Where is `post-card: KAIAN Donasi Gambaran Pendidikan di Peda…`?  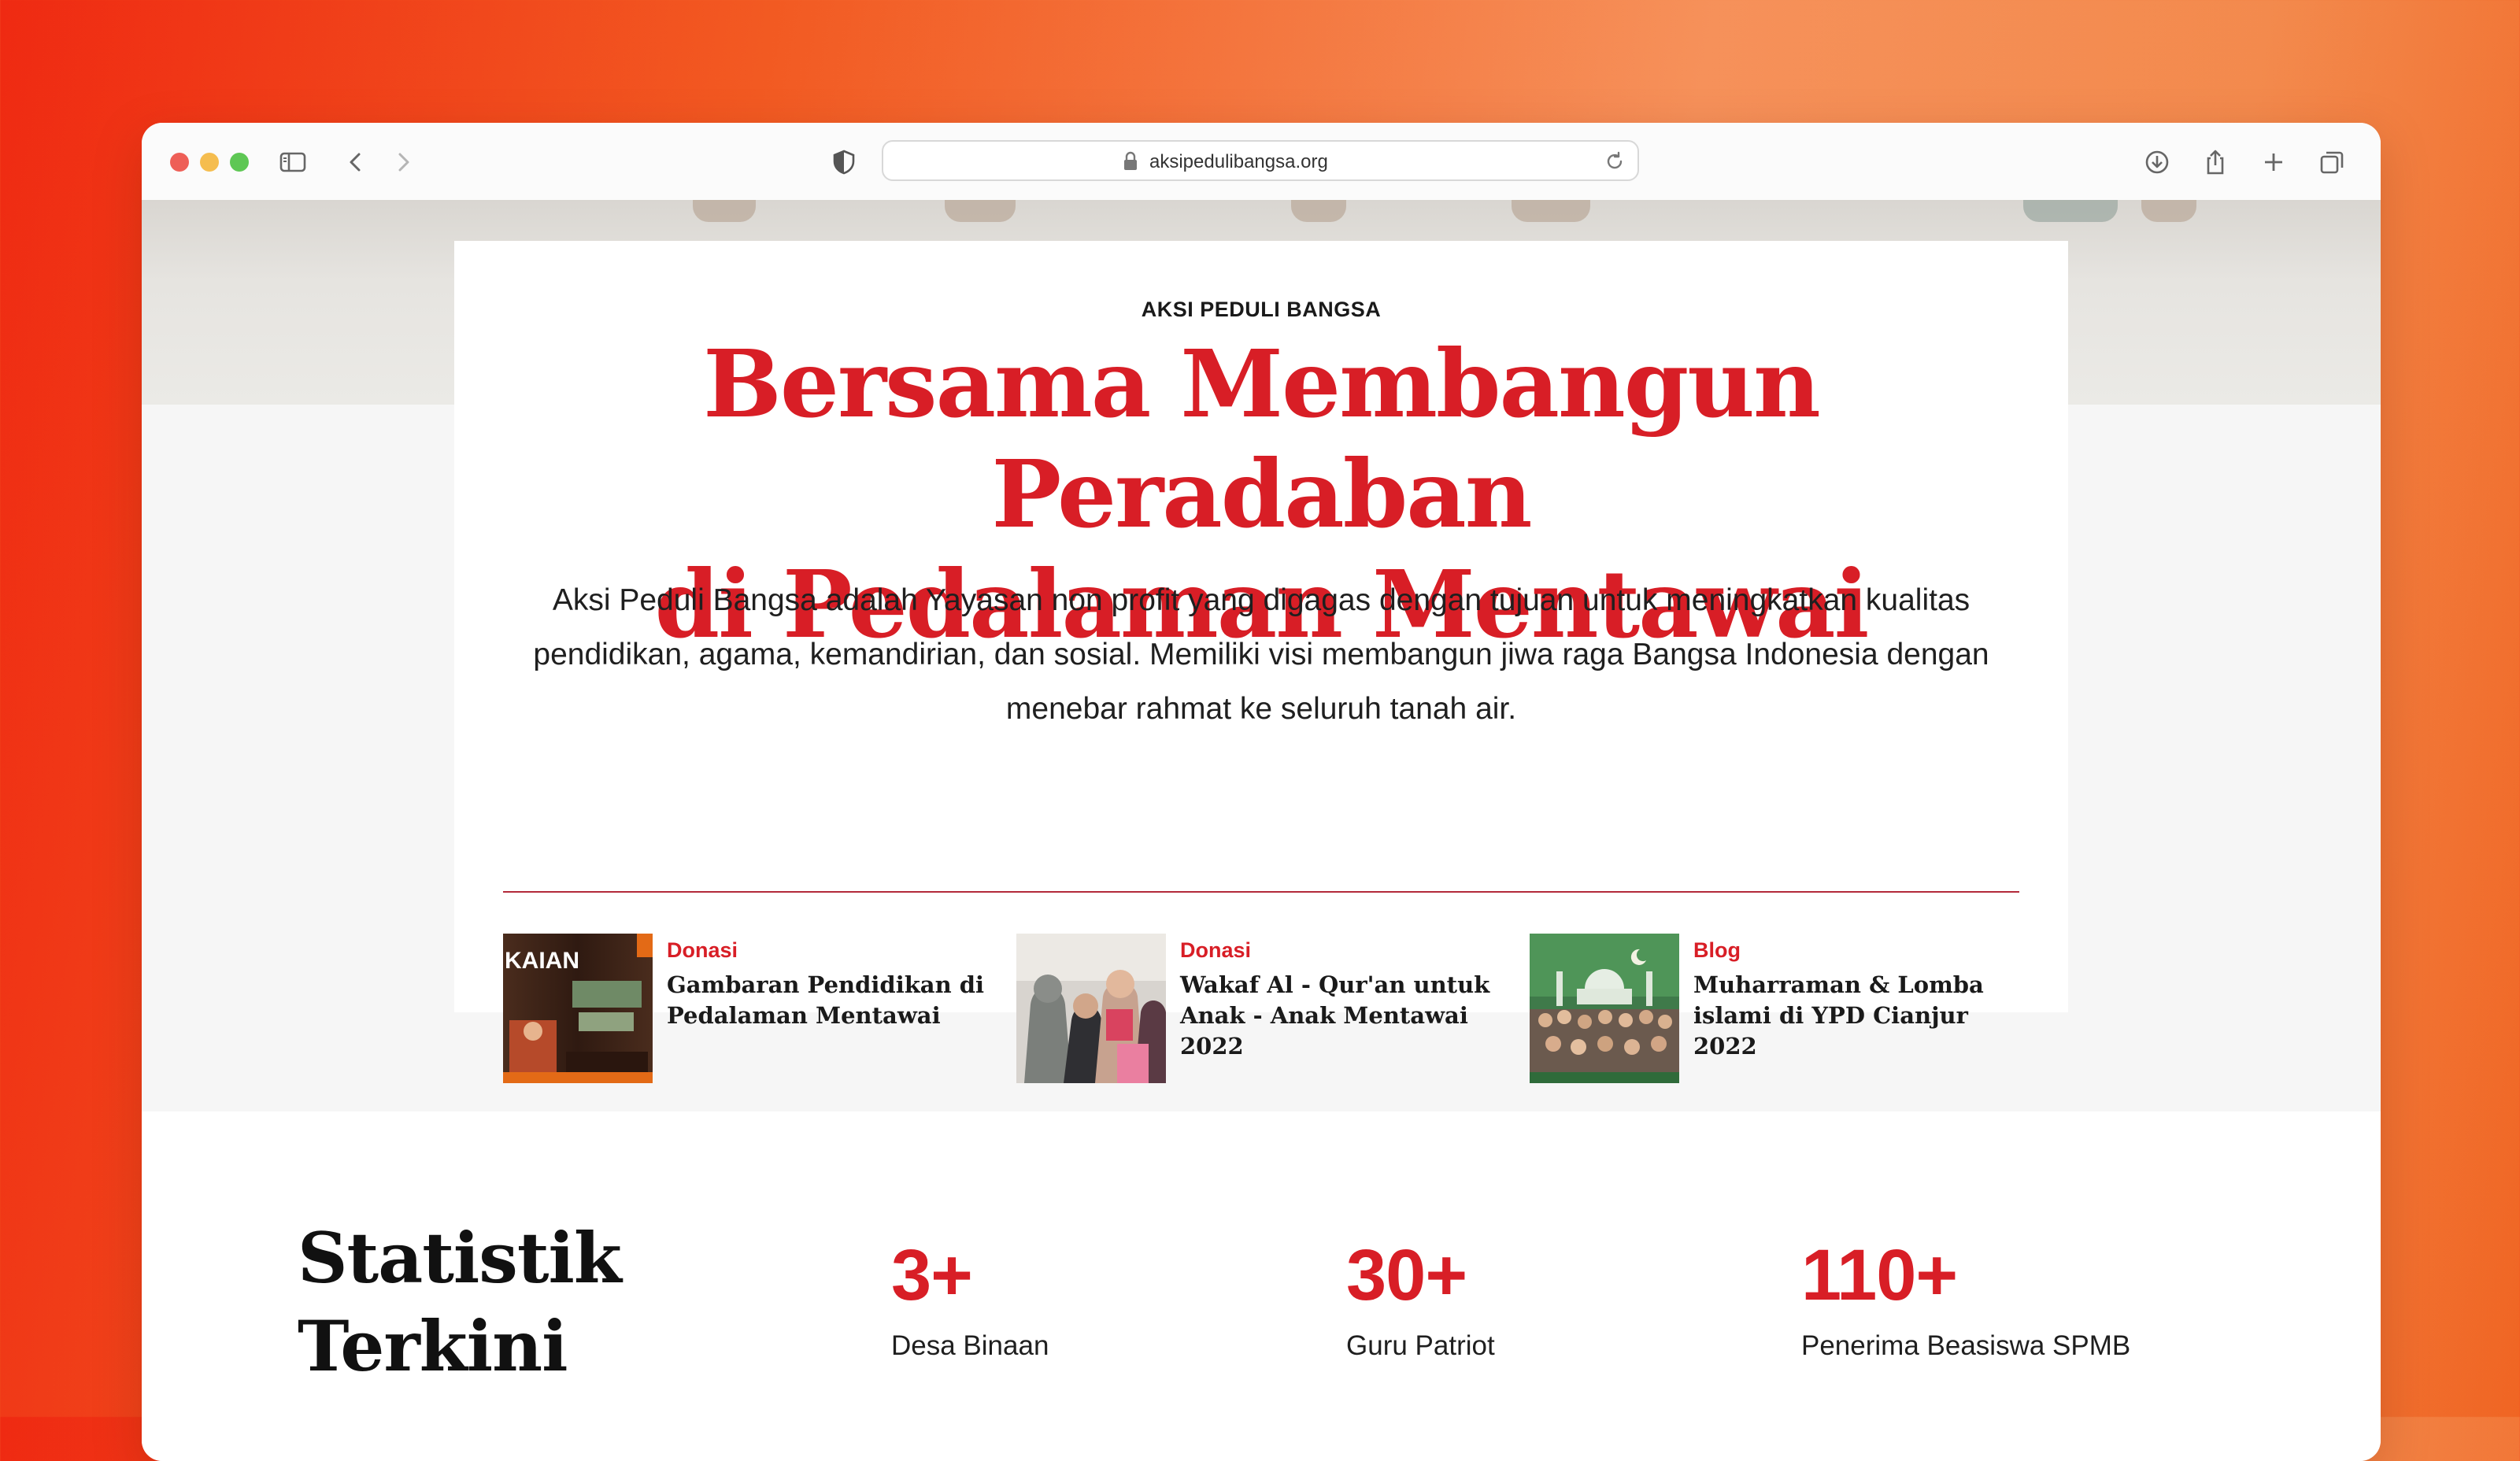 post-card: KAIAN Donasi Gambaran Pendidikan di Peda… is located at coordinates (747, 1008).